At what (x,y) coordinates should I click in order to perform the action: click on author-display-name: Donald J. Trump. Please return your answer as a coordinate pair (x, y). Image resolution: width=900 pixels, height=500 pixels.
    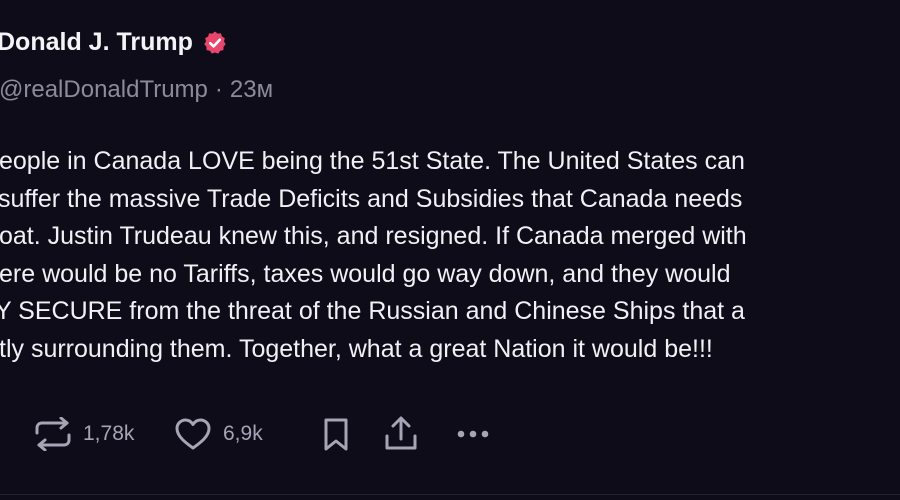
    Looking at the image, I should click on (96, 42).